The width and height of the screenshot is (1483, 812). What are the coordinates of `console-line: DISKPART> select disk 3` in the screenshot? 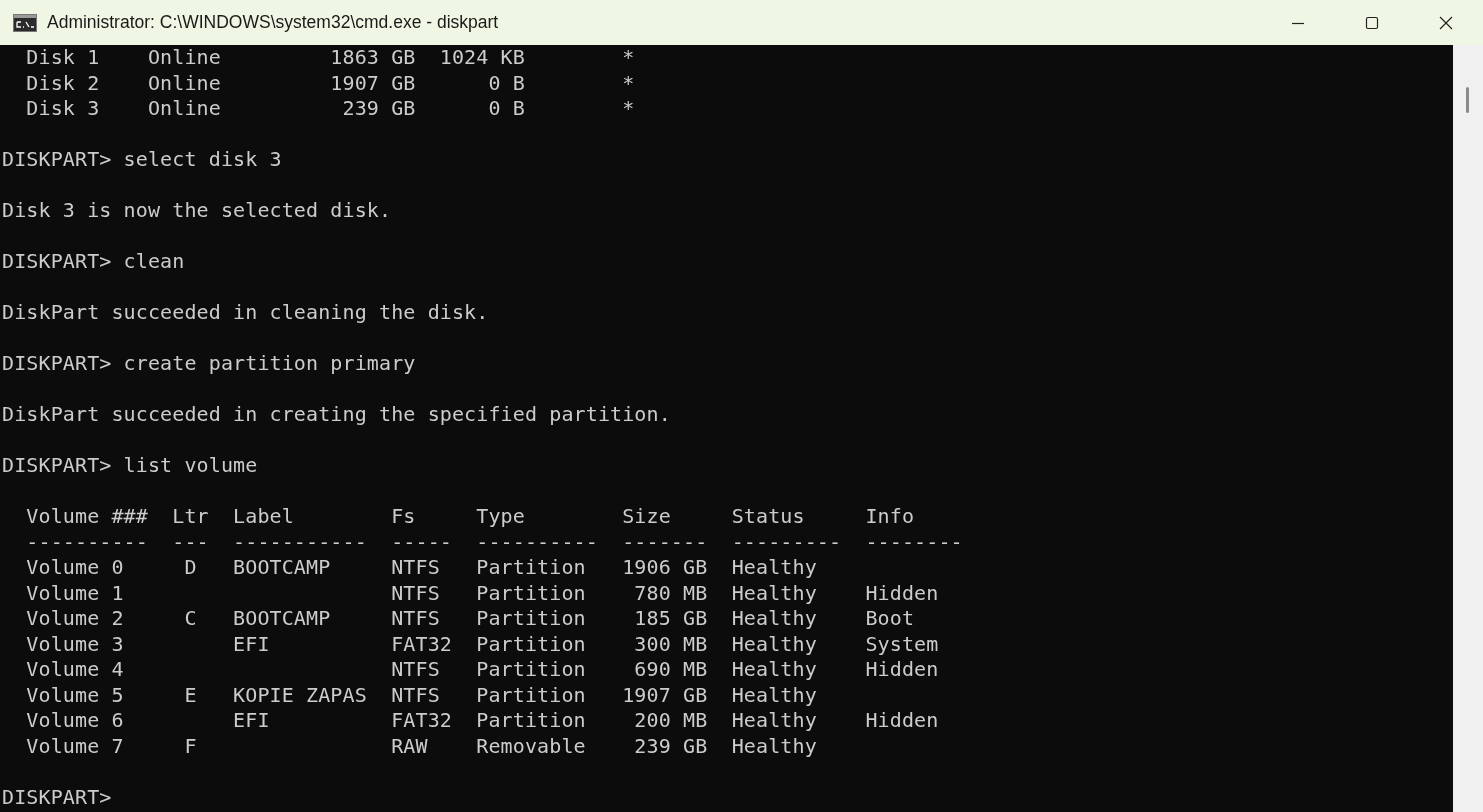 It's located at (142, 160).